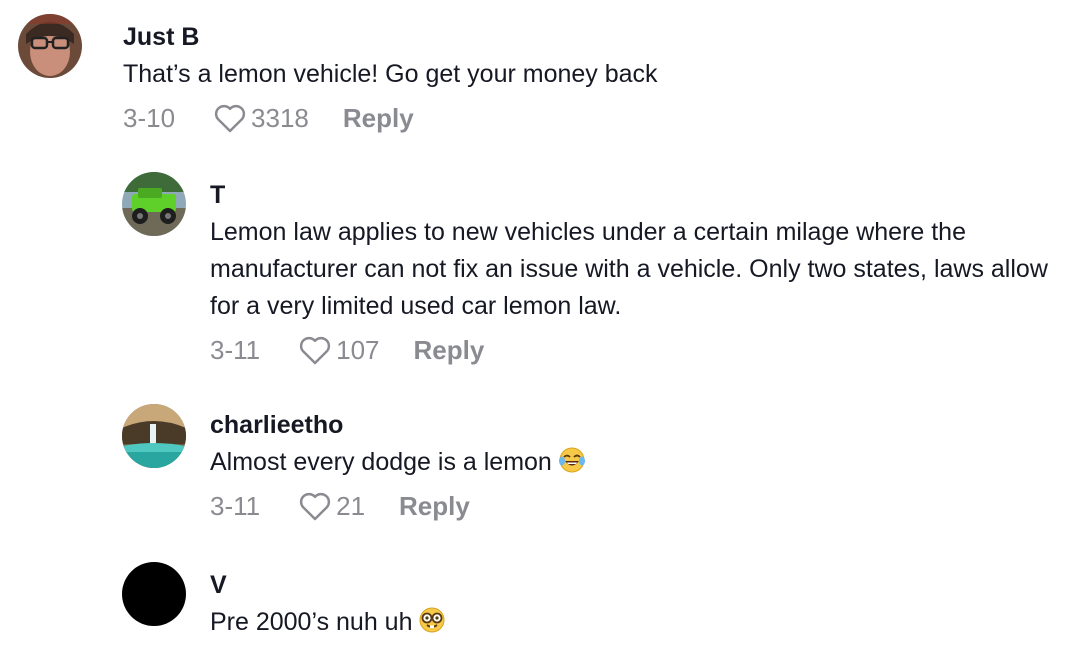  I want to click on like-button: 21, so click(331, 506).